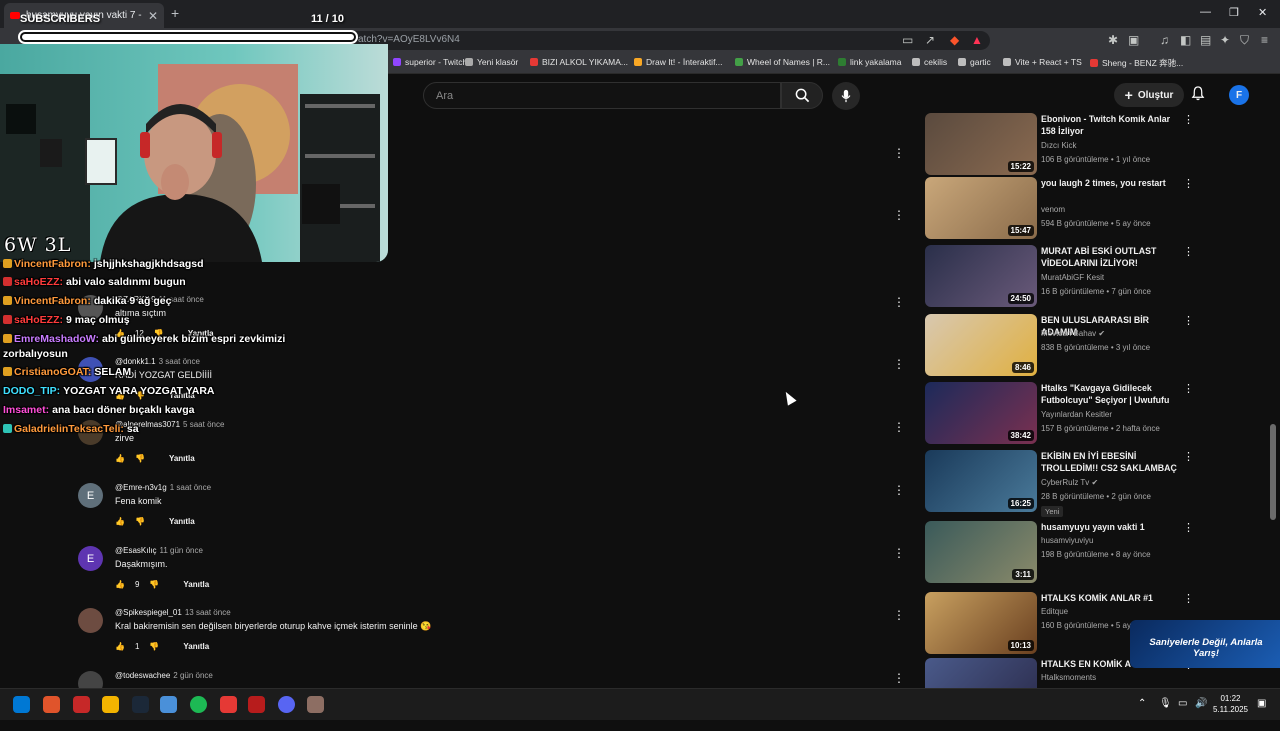 Image resolution: width=1280 pixels, height=731 pixels. Describe the element at coordinates (1244, 40) in the screenshot. I see `vpn-shield-icon: ⛉` at that location.